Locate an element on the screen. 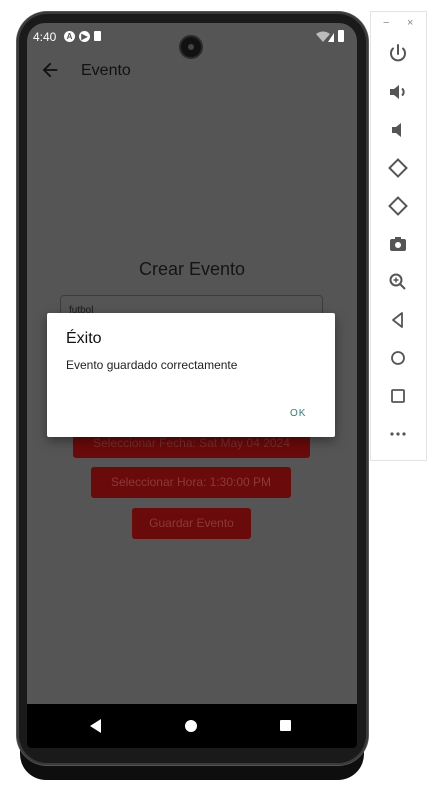 This screenshot has height=787, width=435. success-dialog: Éxito Evento guardado correctamente OK is located at coordinates (191, 375).